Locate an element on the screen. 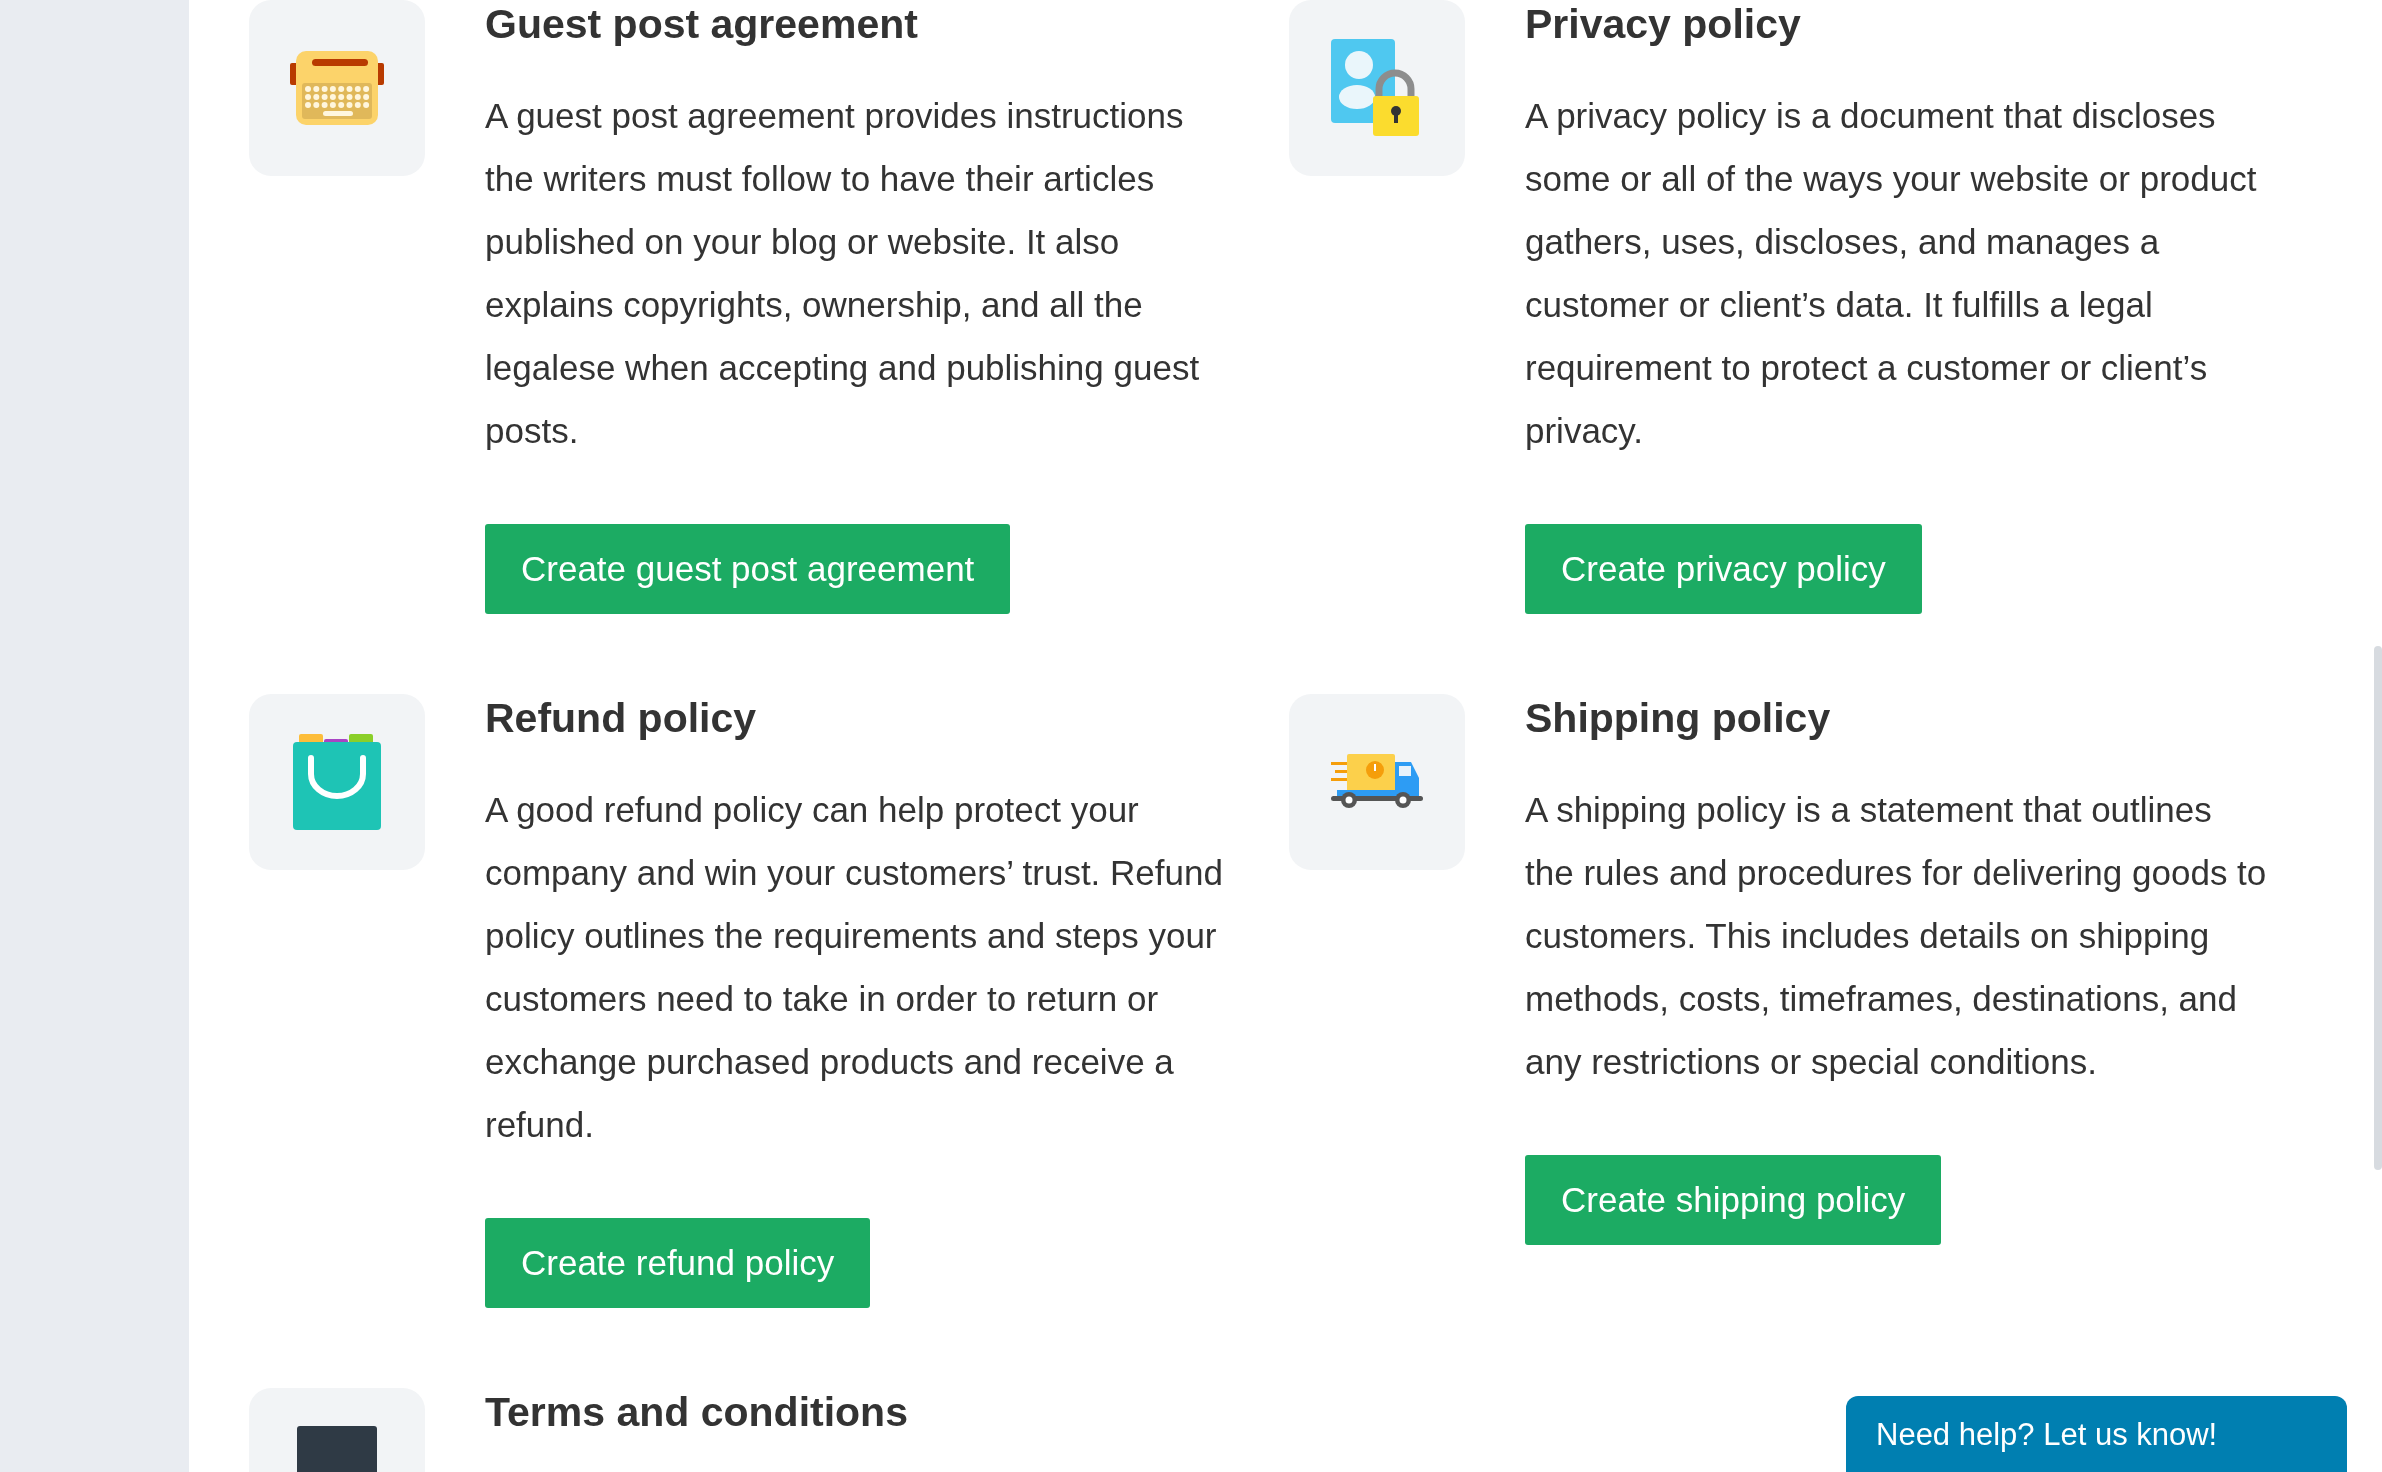 The height and width of the screenshot is (1472, 2382). shopping-bag-icon is located at coordinates (337, 782).